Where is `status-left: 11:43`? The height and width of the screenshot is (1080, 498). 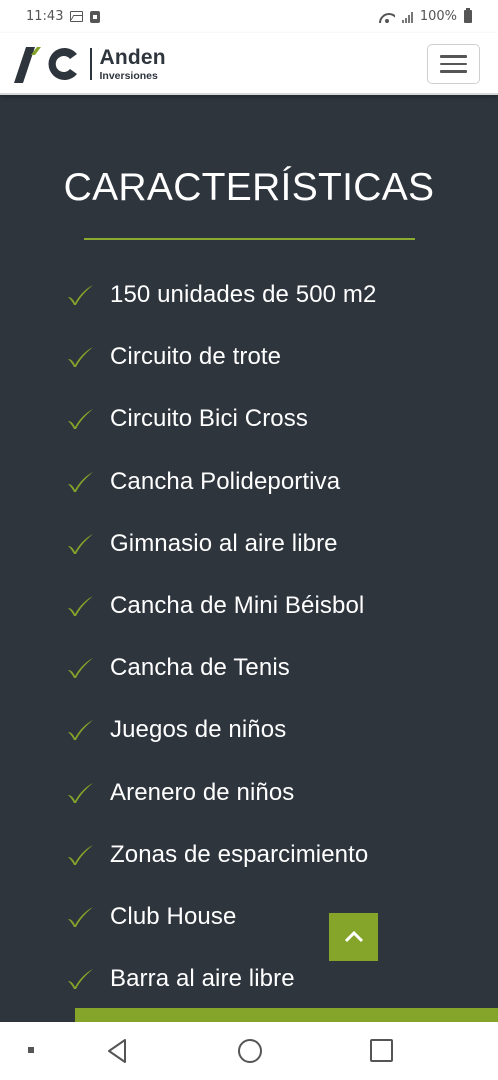 status-left: 11:43 is located at coordinates (63, 16).